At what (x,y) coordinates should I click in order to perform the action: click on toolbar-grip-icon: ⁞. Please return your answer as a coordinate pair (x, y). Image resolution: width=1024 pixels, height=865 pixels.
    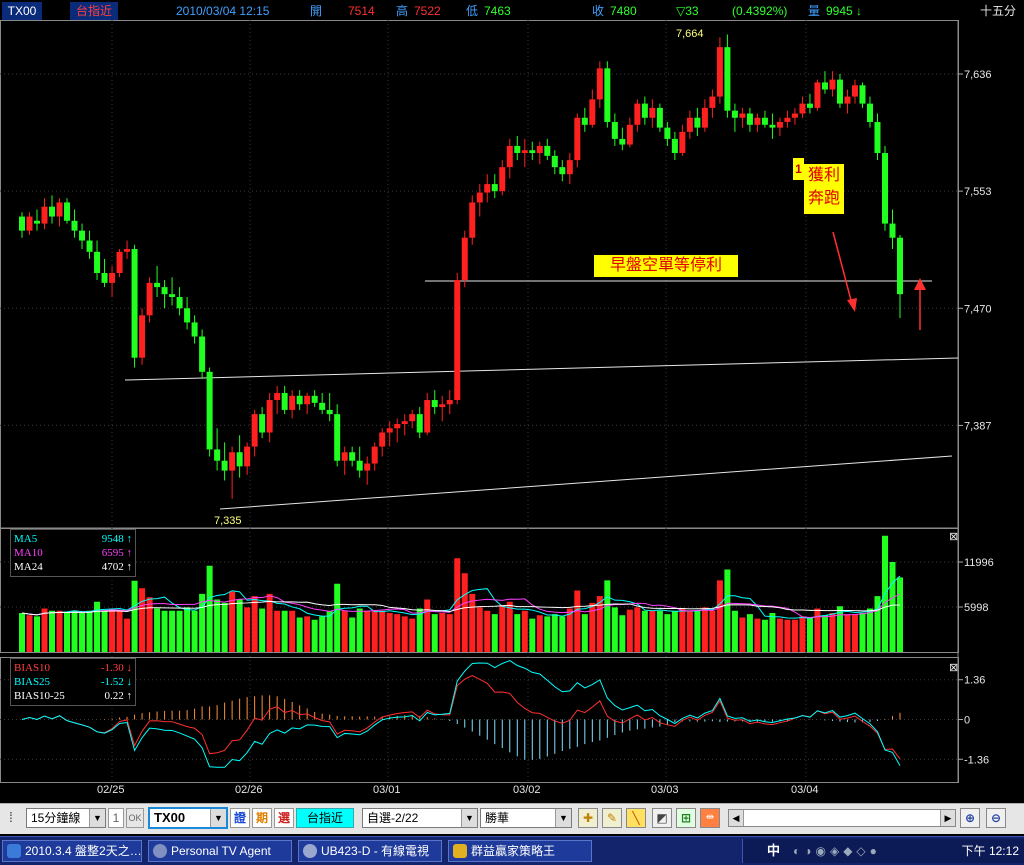
    Looking at the image, I should click on (11, 817).